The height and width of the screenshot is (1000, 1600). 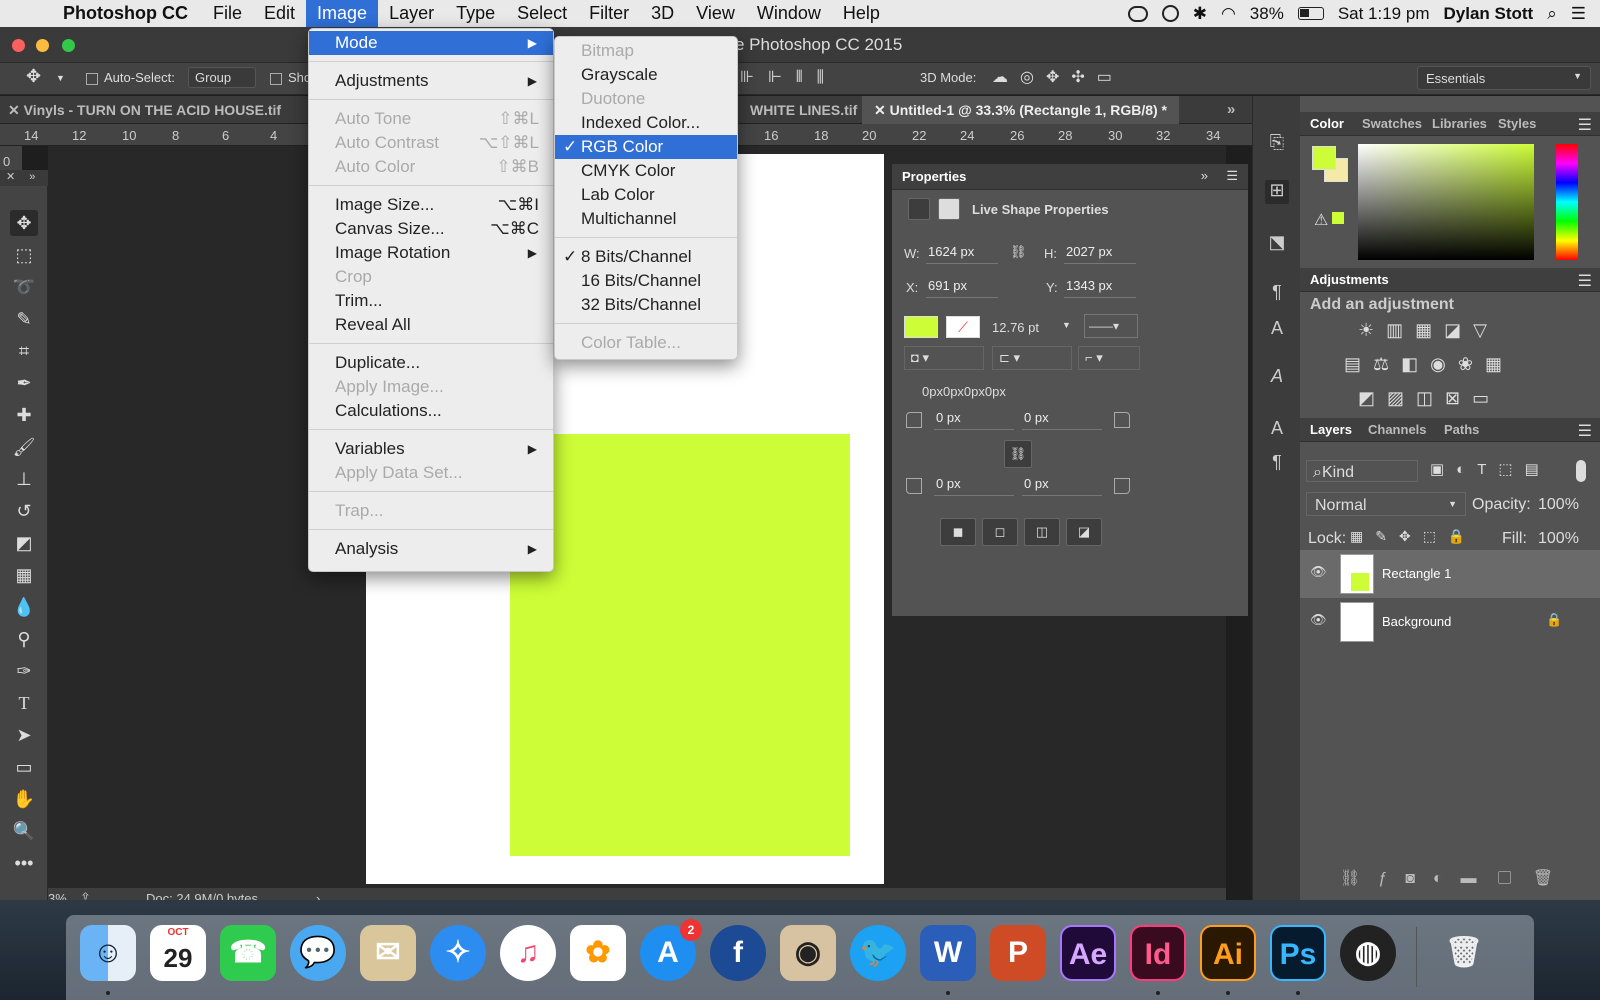 What do you see at coordinates (24, 319) in the screenshot?
I see `quick-select-tool-icon: ✎` at bounding box center [24, 319].